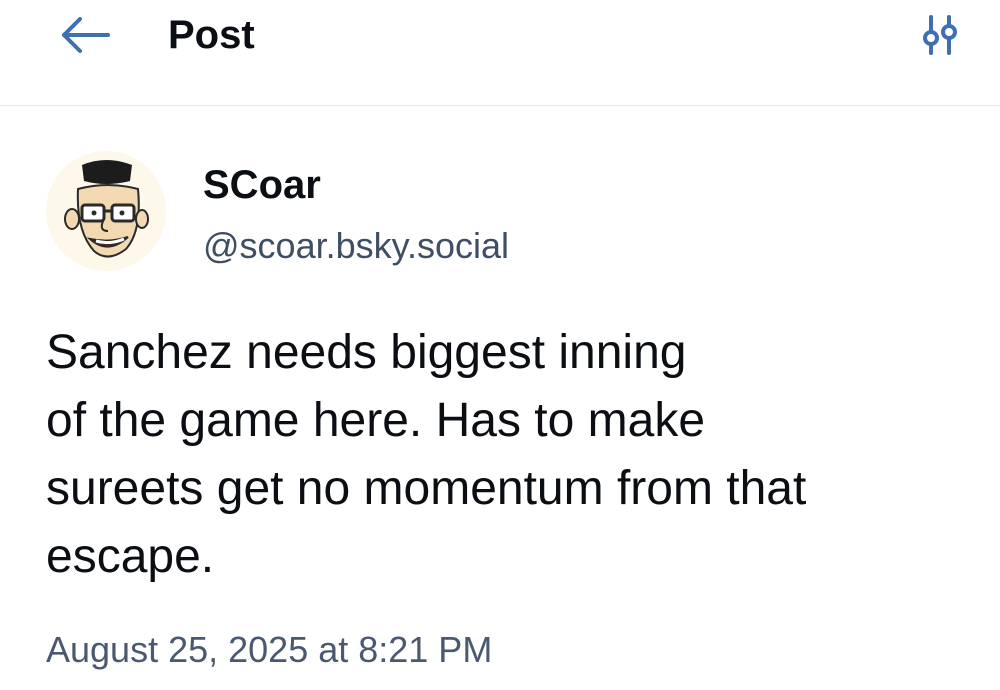 This screenshot has height=690, width=1000. Describe the element at coordinates (356, 246) in the screenshot. I see `author-handle: @scoar.bsky.social` at that location.